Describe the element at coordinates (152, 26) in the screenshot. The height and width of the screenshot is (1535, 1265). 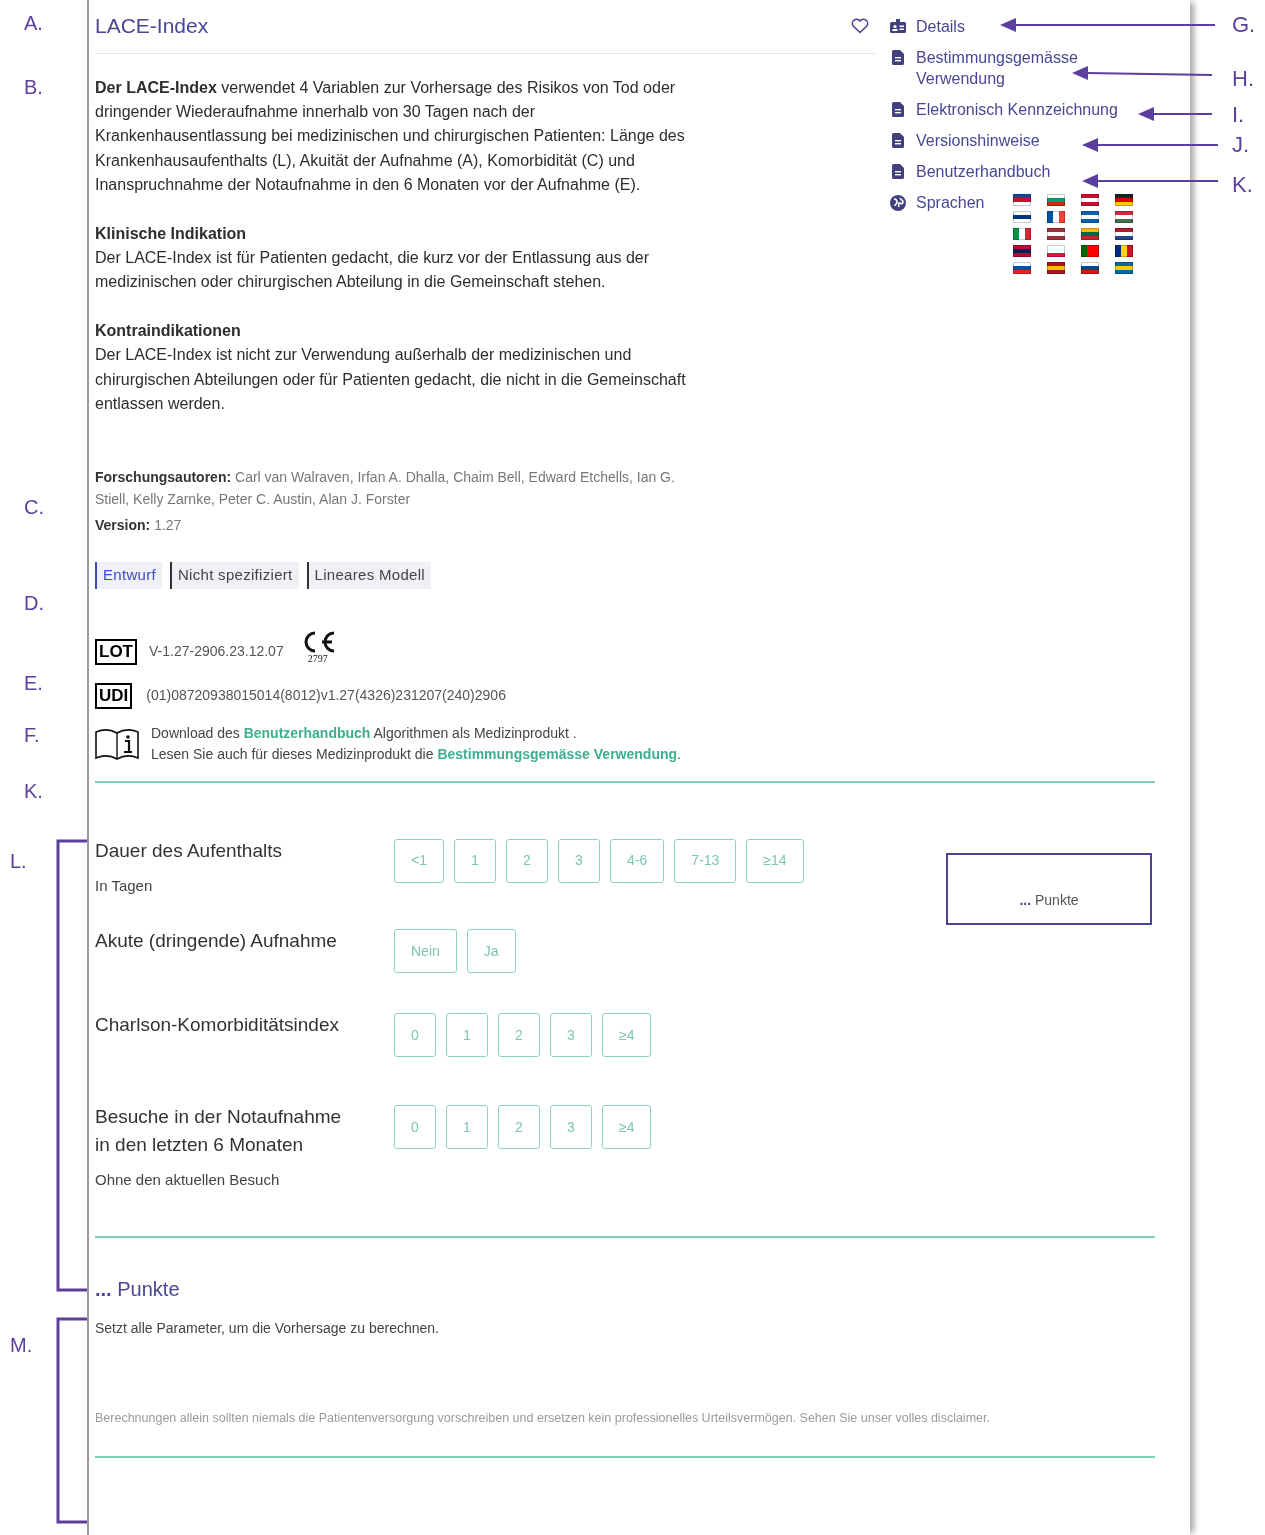
I see `page-title: LACE-Index` at that location.